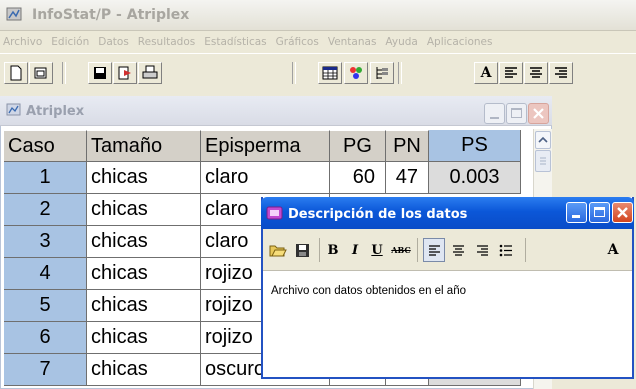  What do you see at coordinates (113, 42) in the screenshot?
I see `menu-datos: Datos` at bounding box center [113, 42].